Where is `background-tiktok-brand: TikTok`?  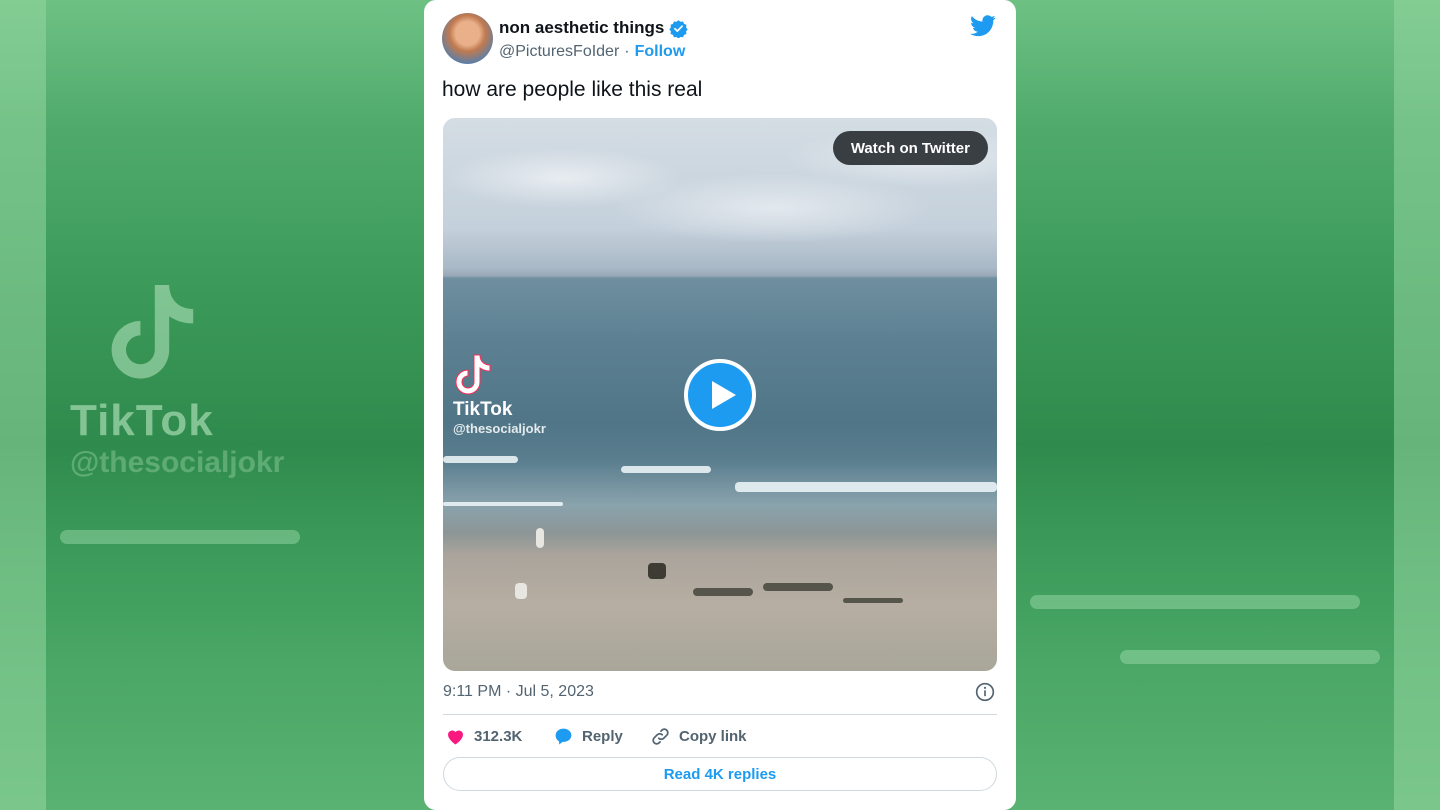 background-tiktok-brand: TikTok is located at coordinates (142, 420).